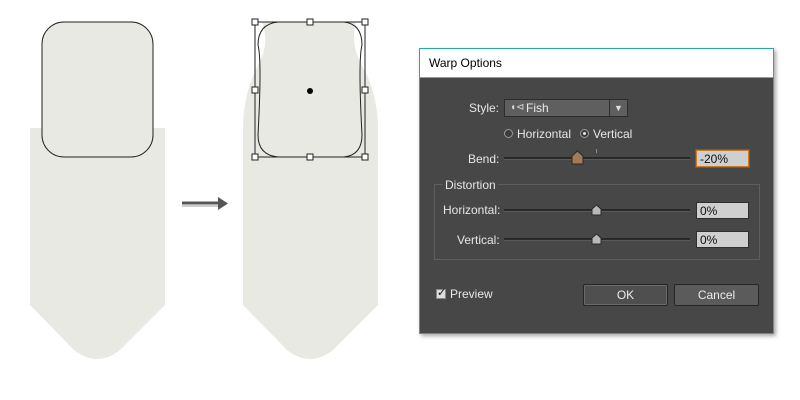 The height and width of the screenshot is (400, 800). I want to click on chevron-down-icon: ▼, so click(618, 108).